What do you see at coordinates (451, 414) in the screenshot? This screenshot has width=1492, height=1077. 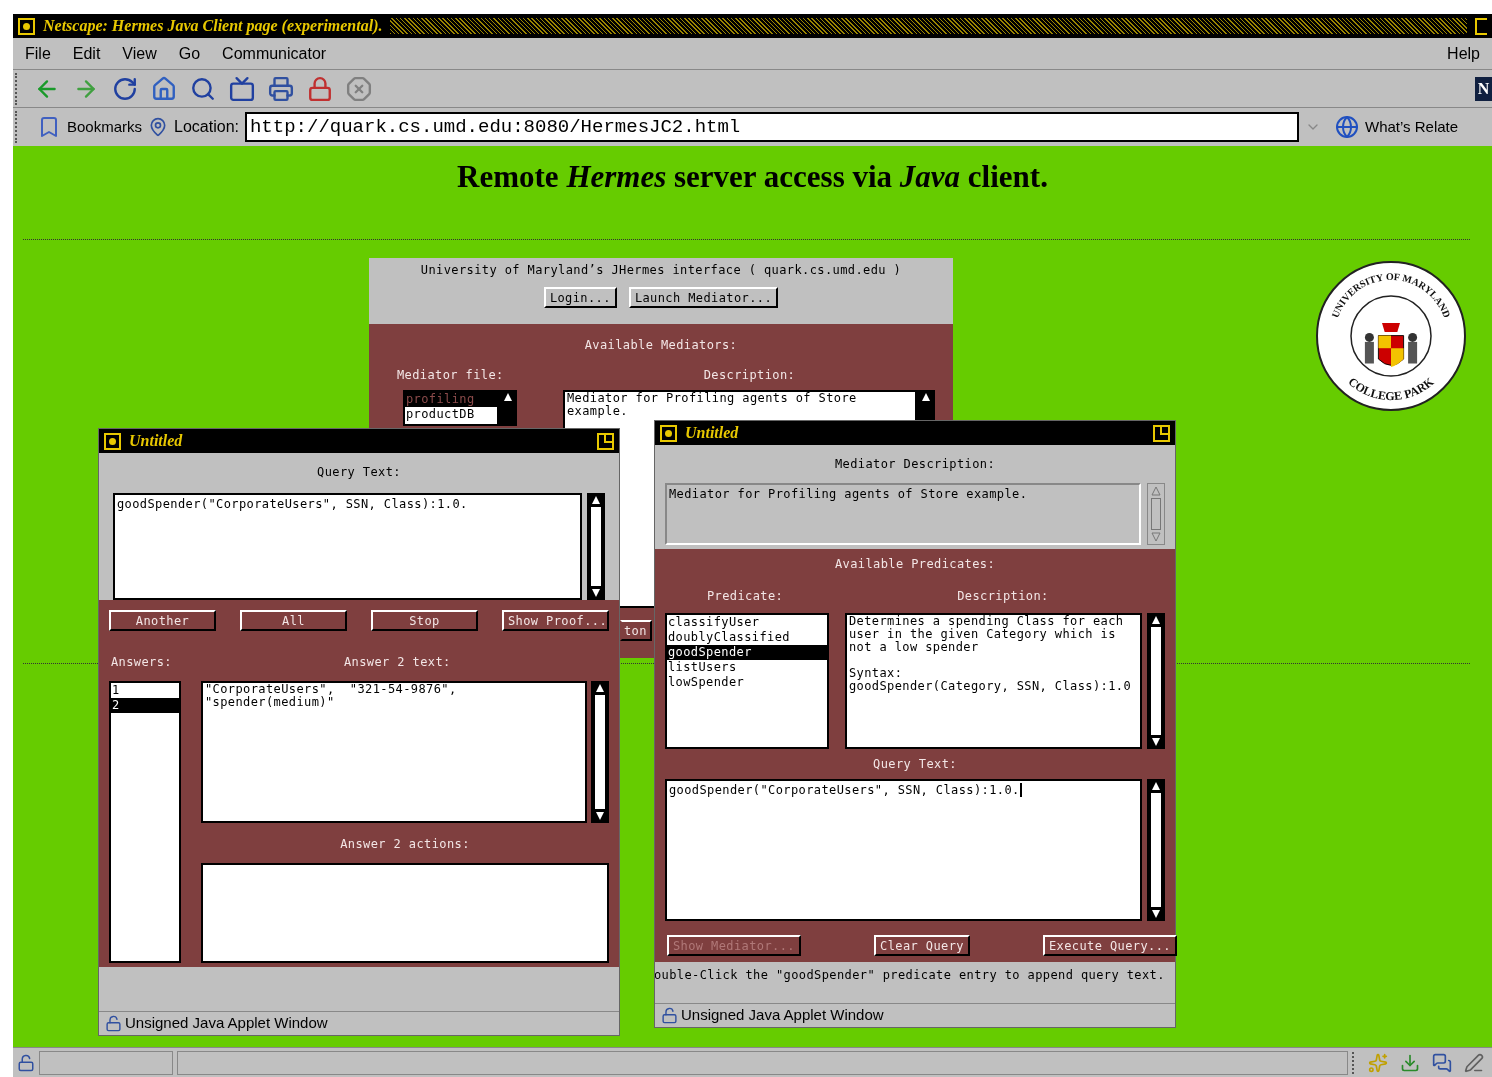 I see `list-item: productDB` at bounding box center [451, 414].